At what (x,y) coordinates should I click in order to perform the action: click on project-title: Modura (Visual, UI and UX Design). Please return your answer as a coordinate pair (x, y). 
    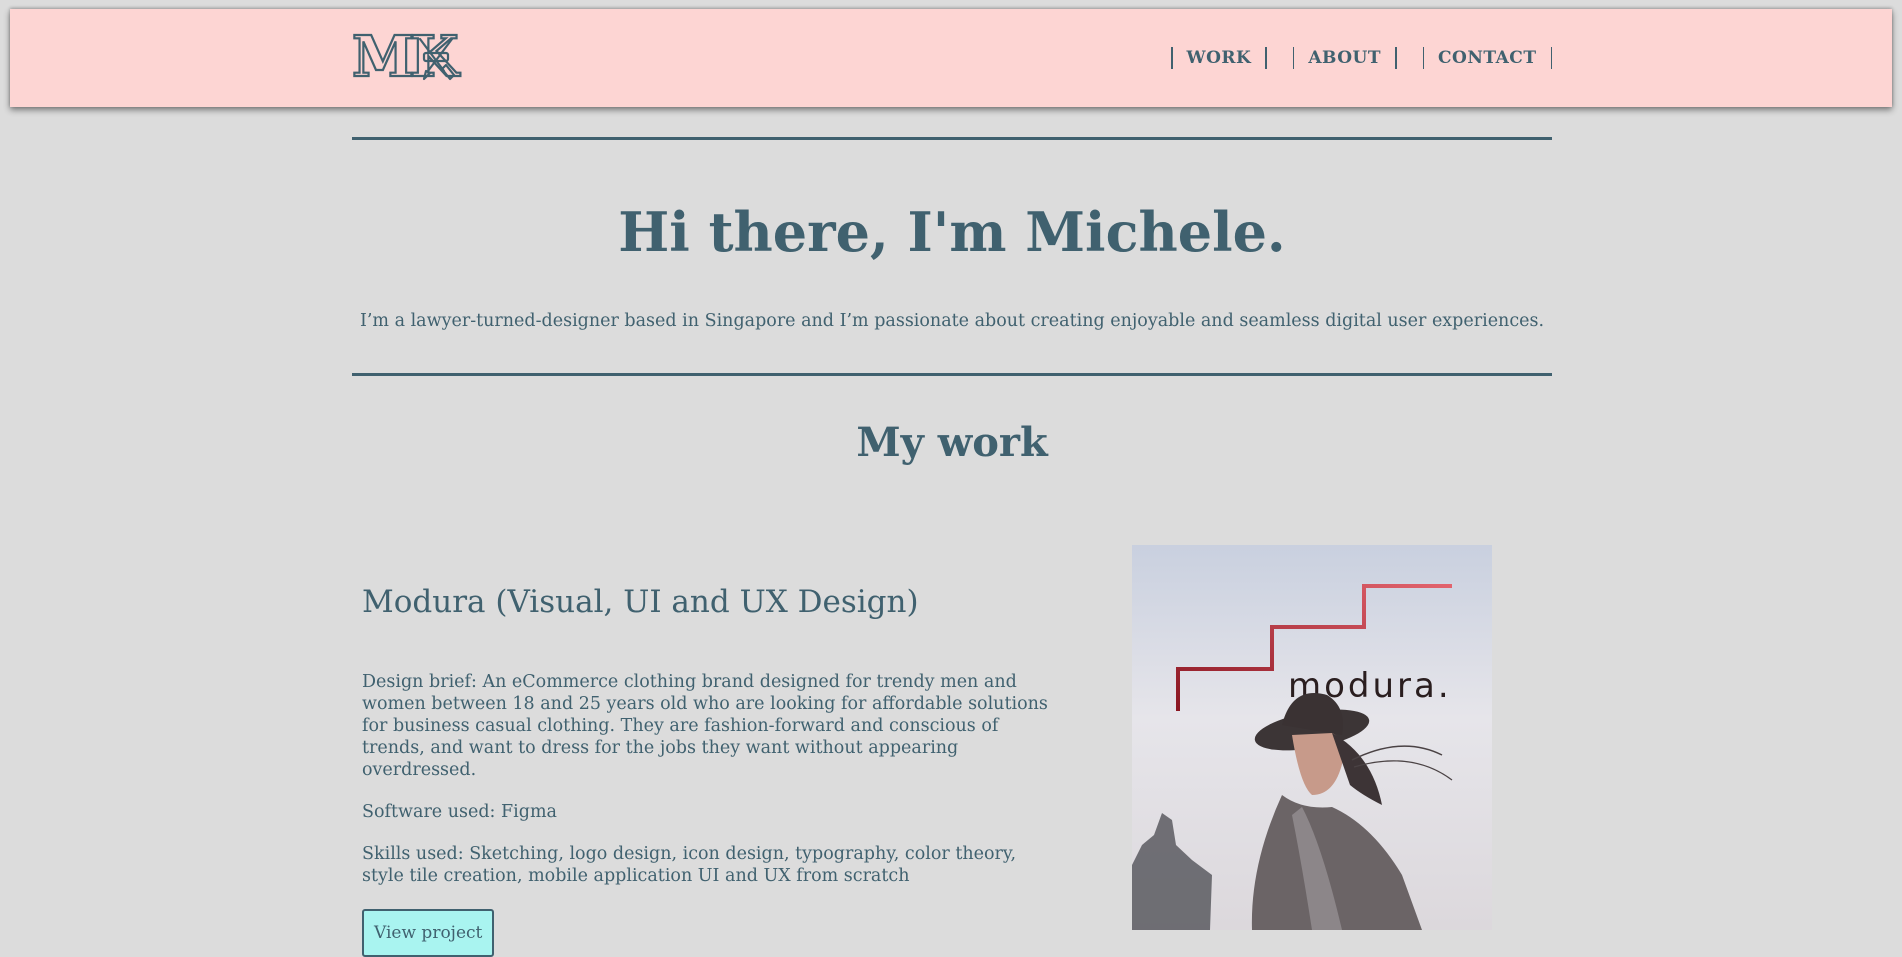
    Looking at the image, I should click on (640, 602).